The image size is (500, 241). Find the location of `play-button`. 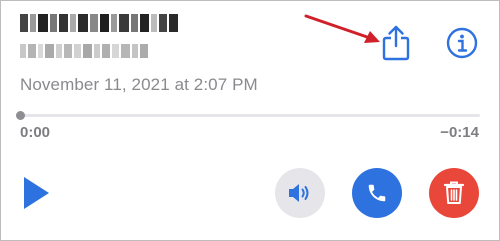

play-button is located at coordinates (36, 193).